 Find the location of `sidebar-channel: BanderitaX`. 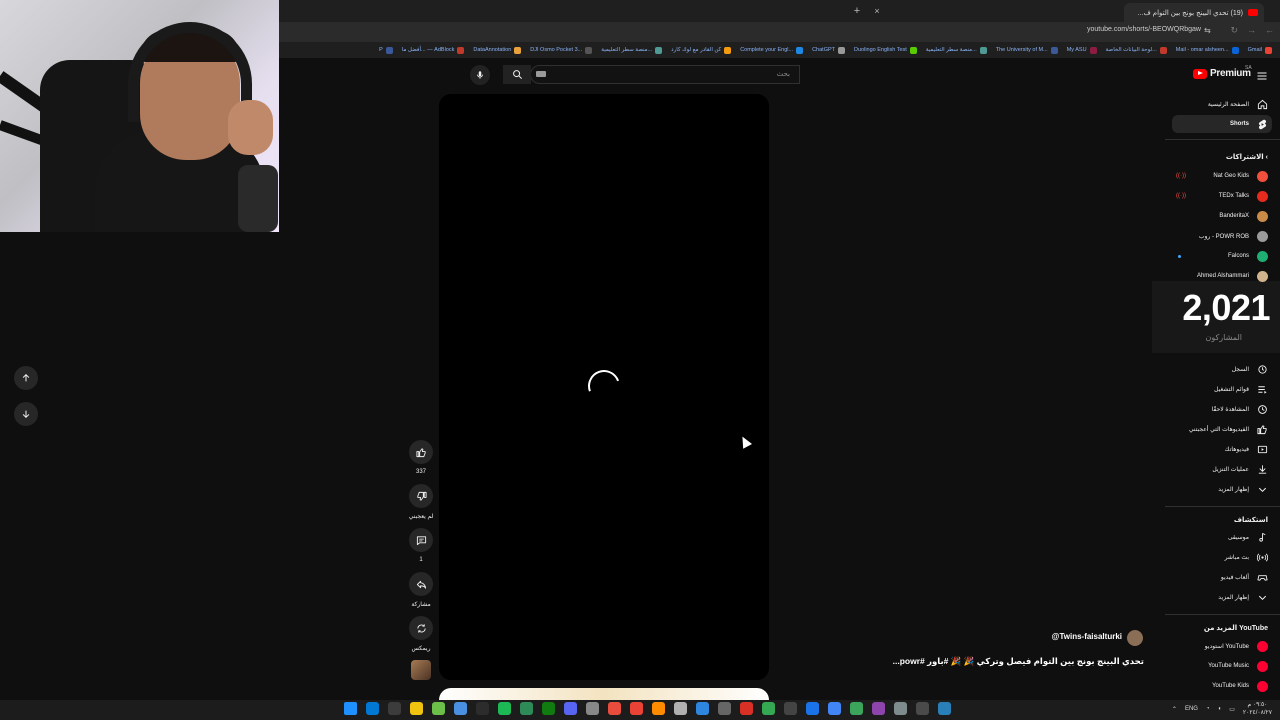

sidebar-channel: BanderitaX is located at coordinates (1222, 216).